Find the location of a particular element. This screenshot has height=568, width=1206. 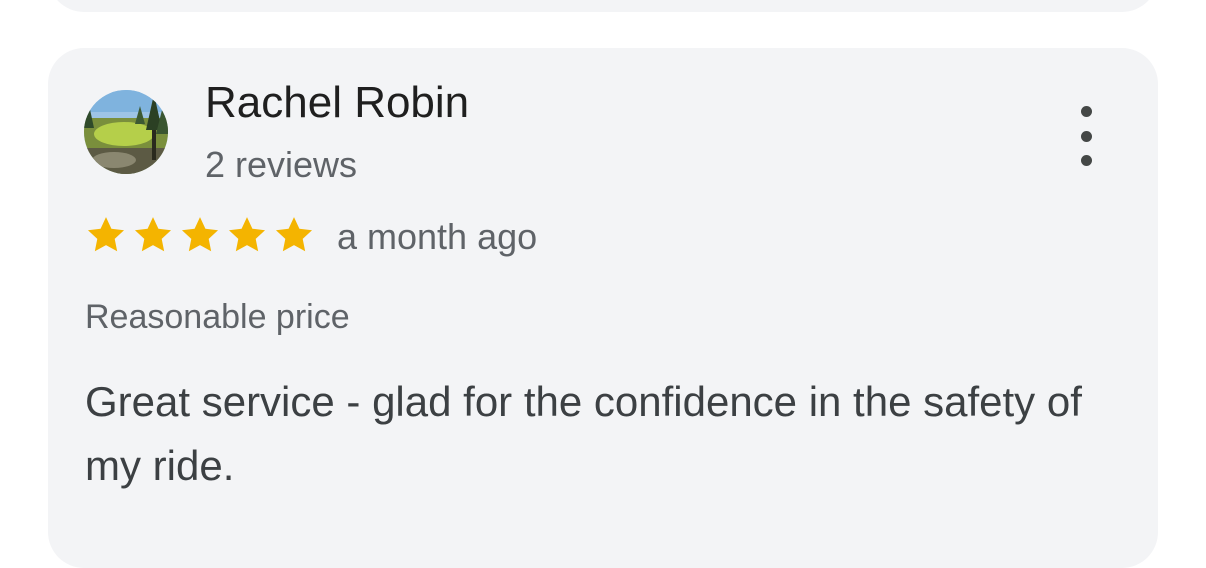

landscape-photo-icon is located at coordinates (126, 132).